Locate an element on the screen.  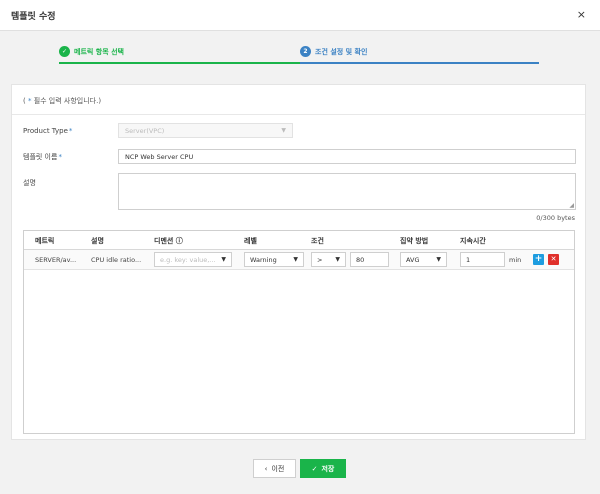
step-number-icon: 2 is located at coordinates (305, 51).